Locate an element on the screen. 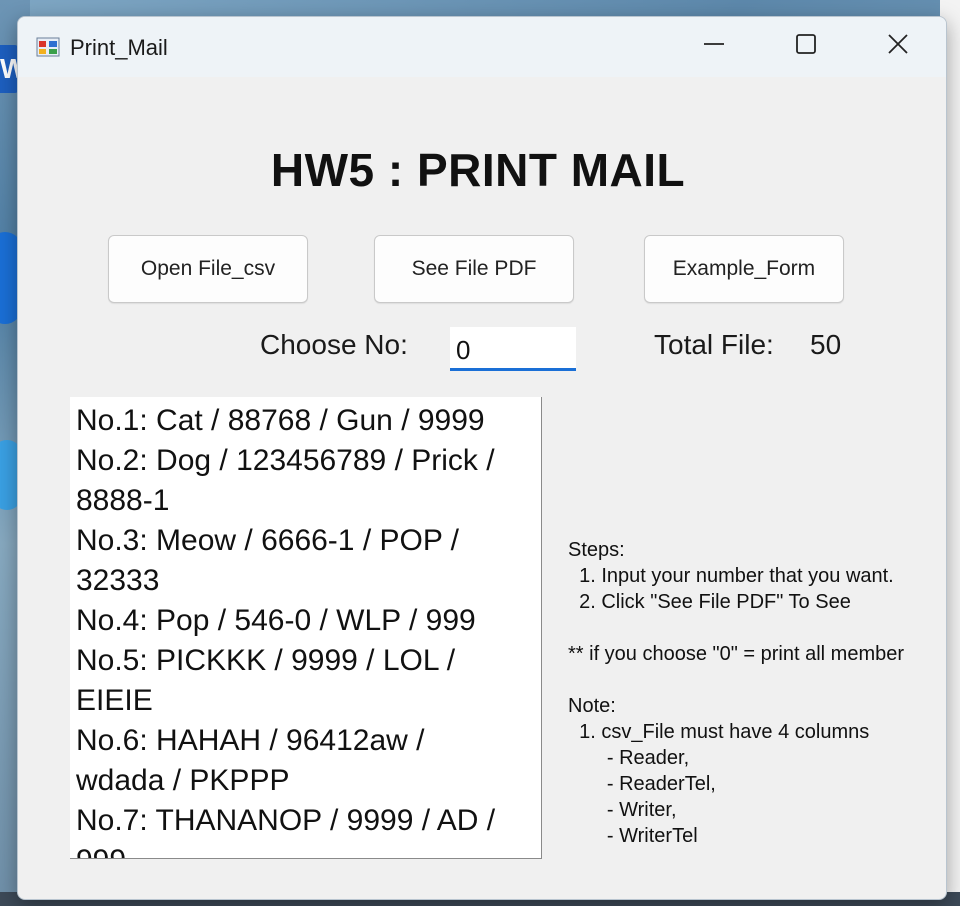 The height and width of the screenshot is (906, 960). list-item: No.6: HAHAH / 96412aw / wdada / PKPPP is located at coordinates (296, 761).